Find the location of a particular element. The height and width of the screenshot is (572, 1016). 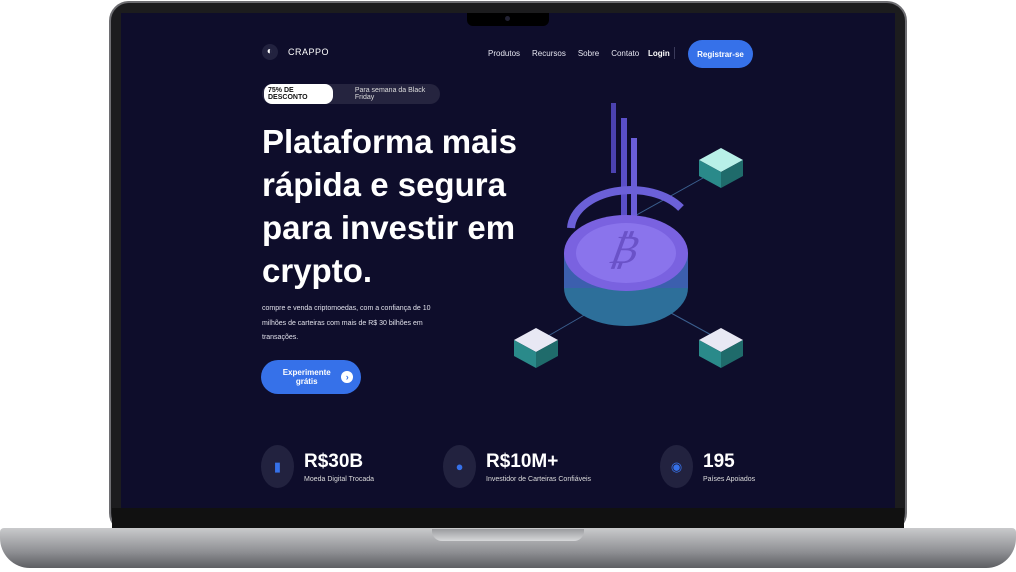

nav-recursos: Recursos is located at coordinates (549, 53).